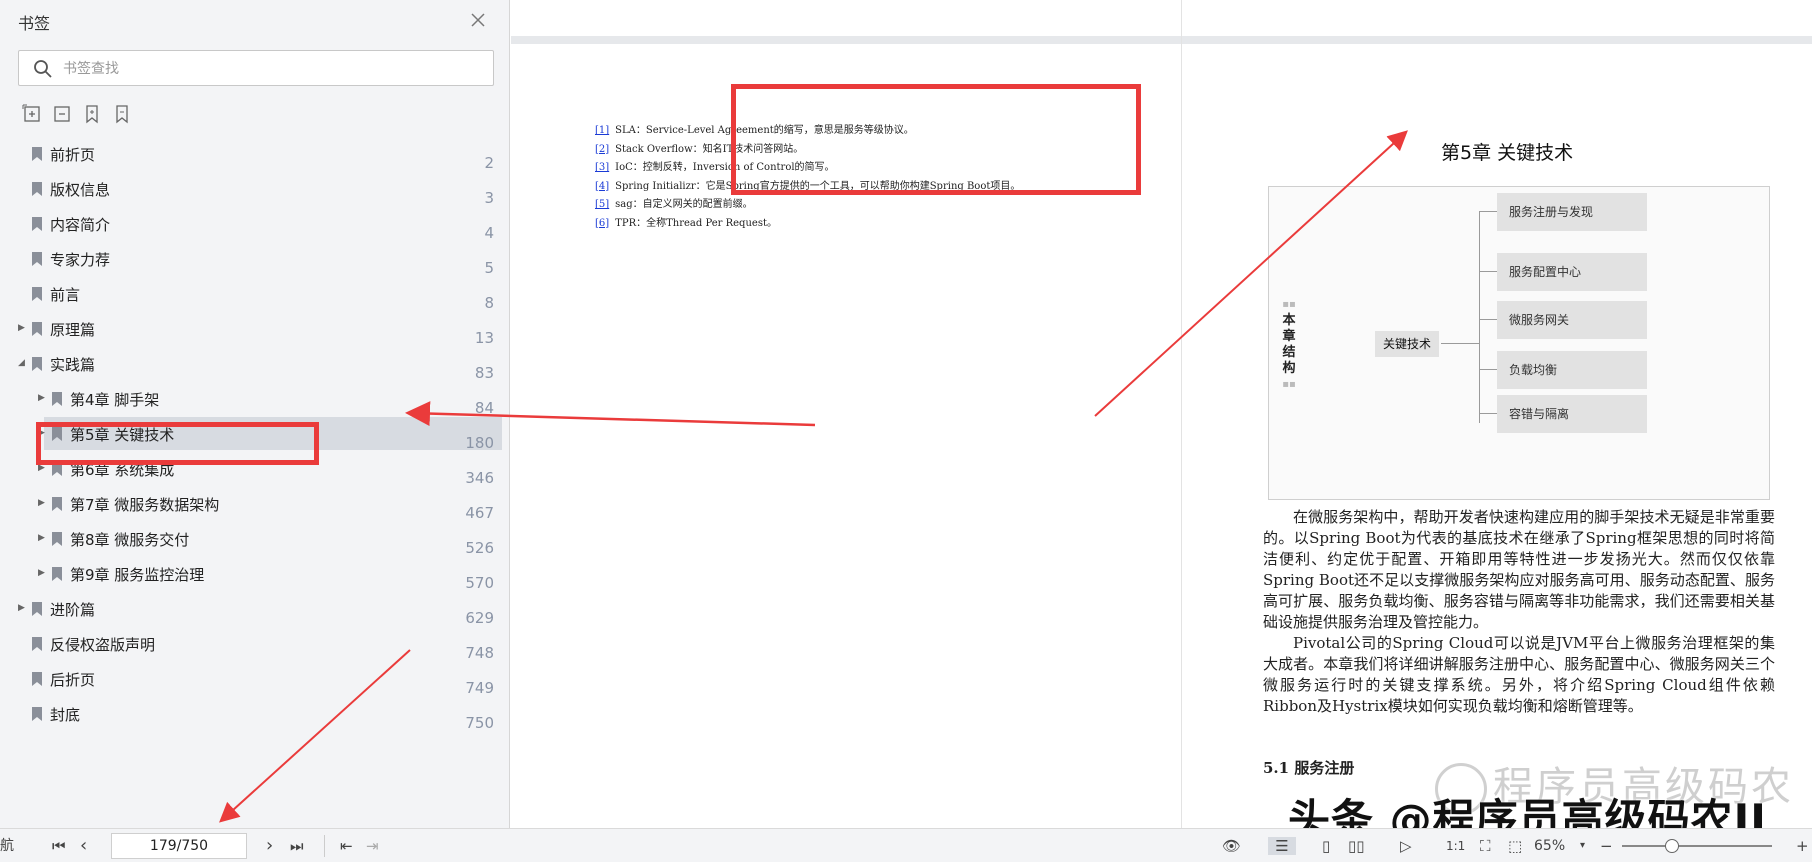 This screenshot has height=862, width=1812. I want to click on zoom-level: 65%, so click(1549, 846).